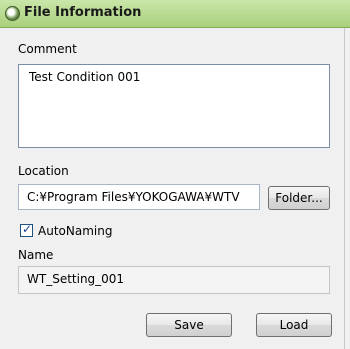 Image resolution: width=350 pixels, height=349 pixels. I want to click on comment-label: Comment, so click(47, 49).